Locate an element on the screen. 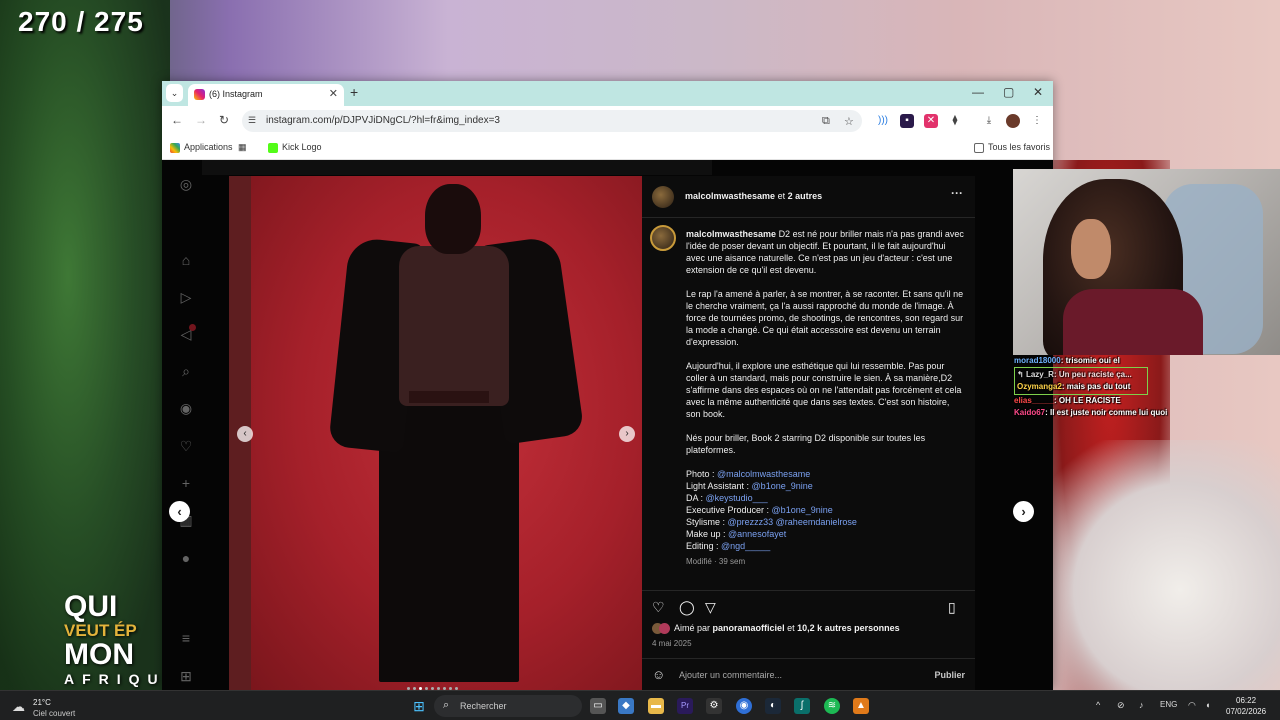 This screenshot has width=1280, height=720. bookmark-kick-logo: Kick Logo is located at coordinates (295, 147).